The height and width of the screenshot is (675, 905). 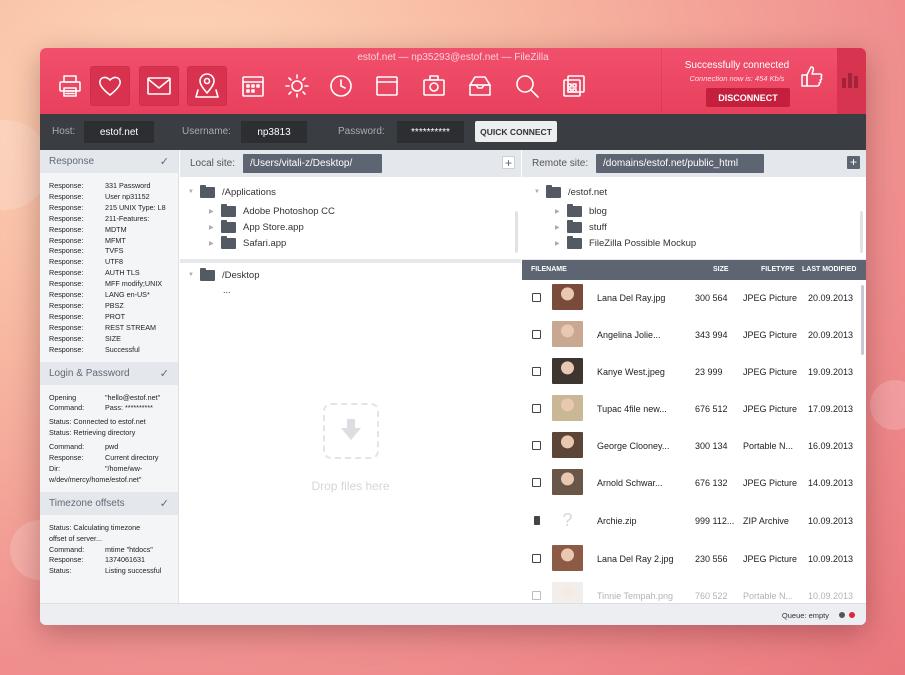 I want to click on tree-folder: ▶ stuff, so click(x=581, y=226).